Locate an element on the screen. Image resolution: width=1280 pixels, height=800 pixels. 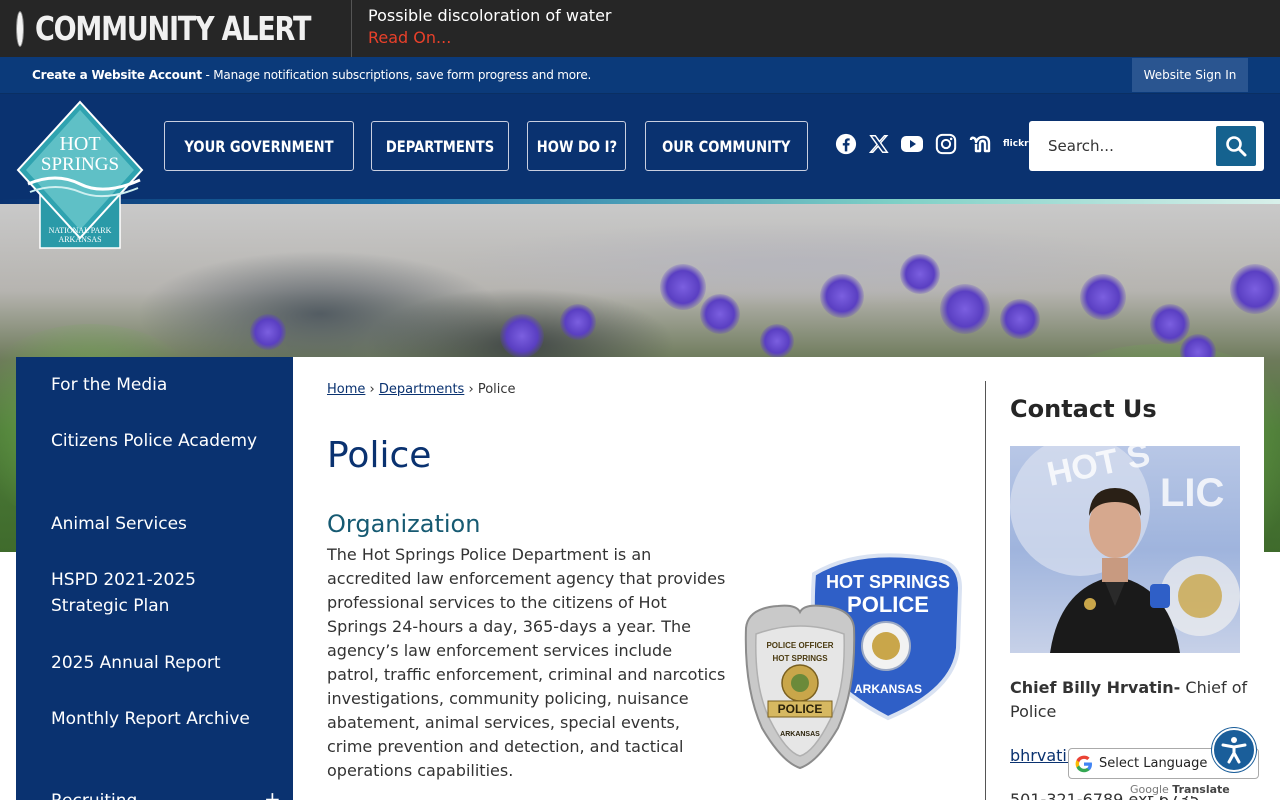
create-account-link: Create a Website Account is located at coordinates (117, 75).